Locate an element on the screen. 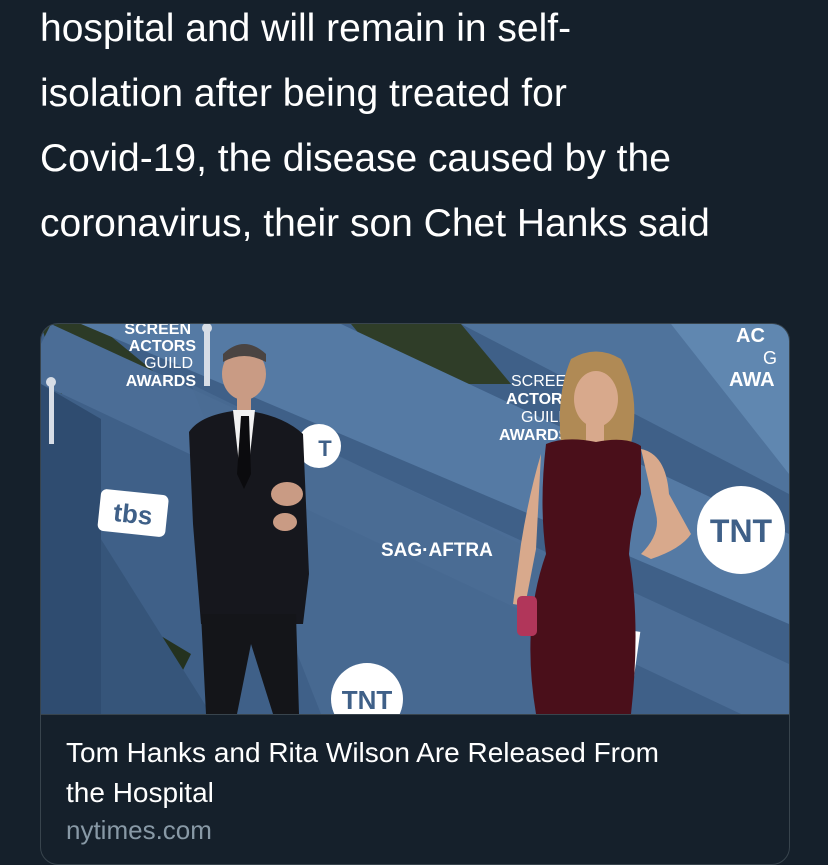  tbs-logo: tbs is located at coordinates (133, 513).